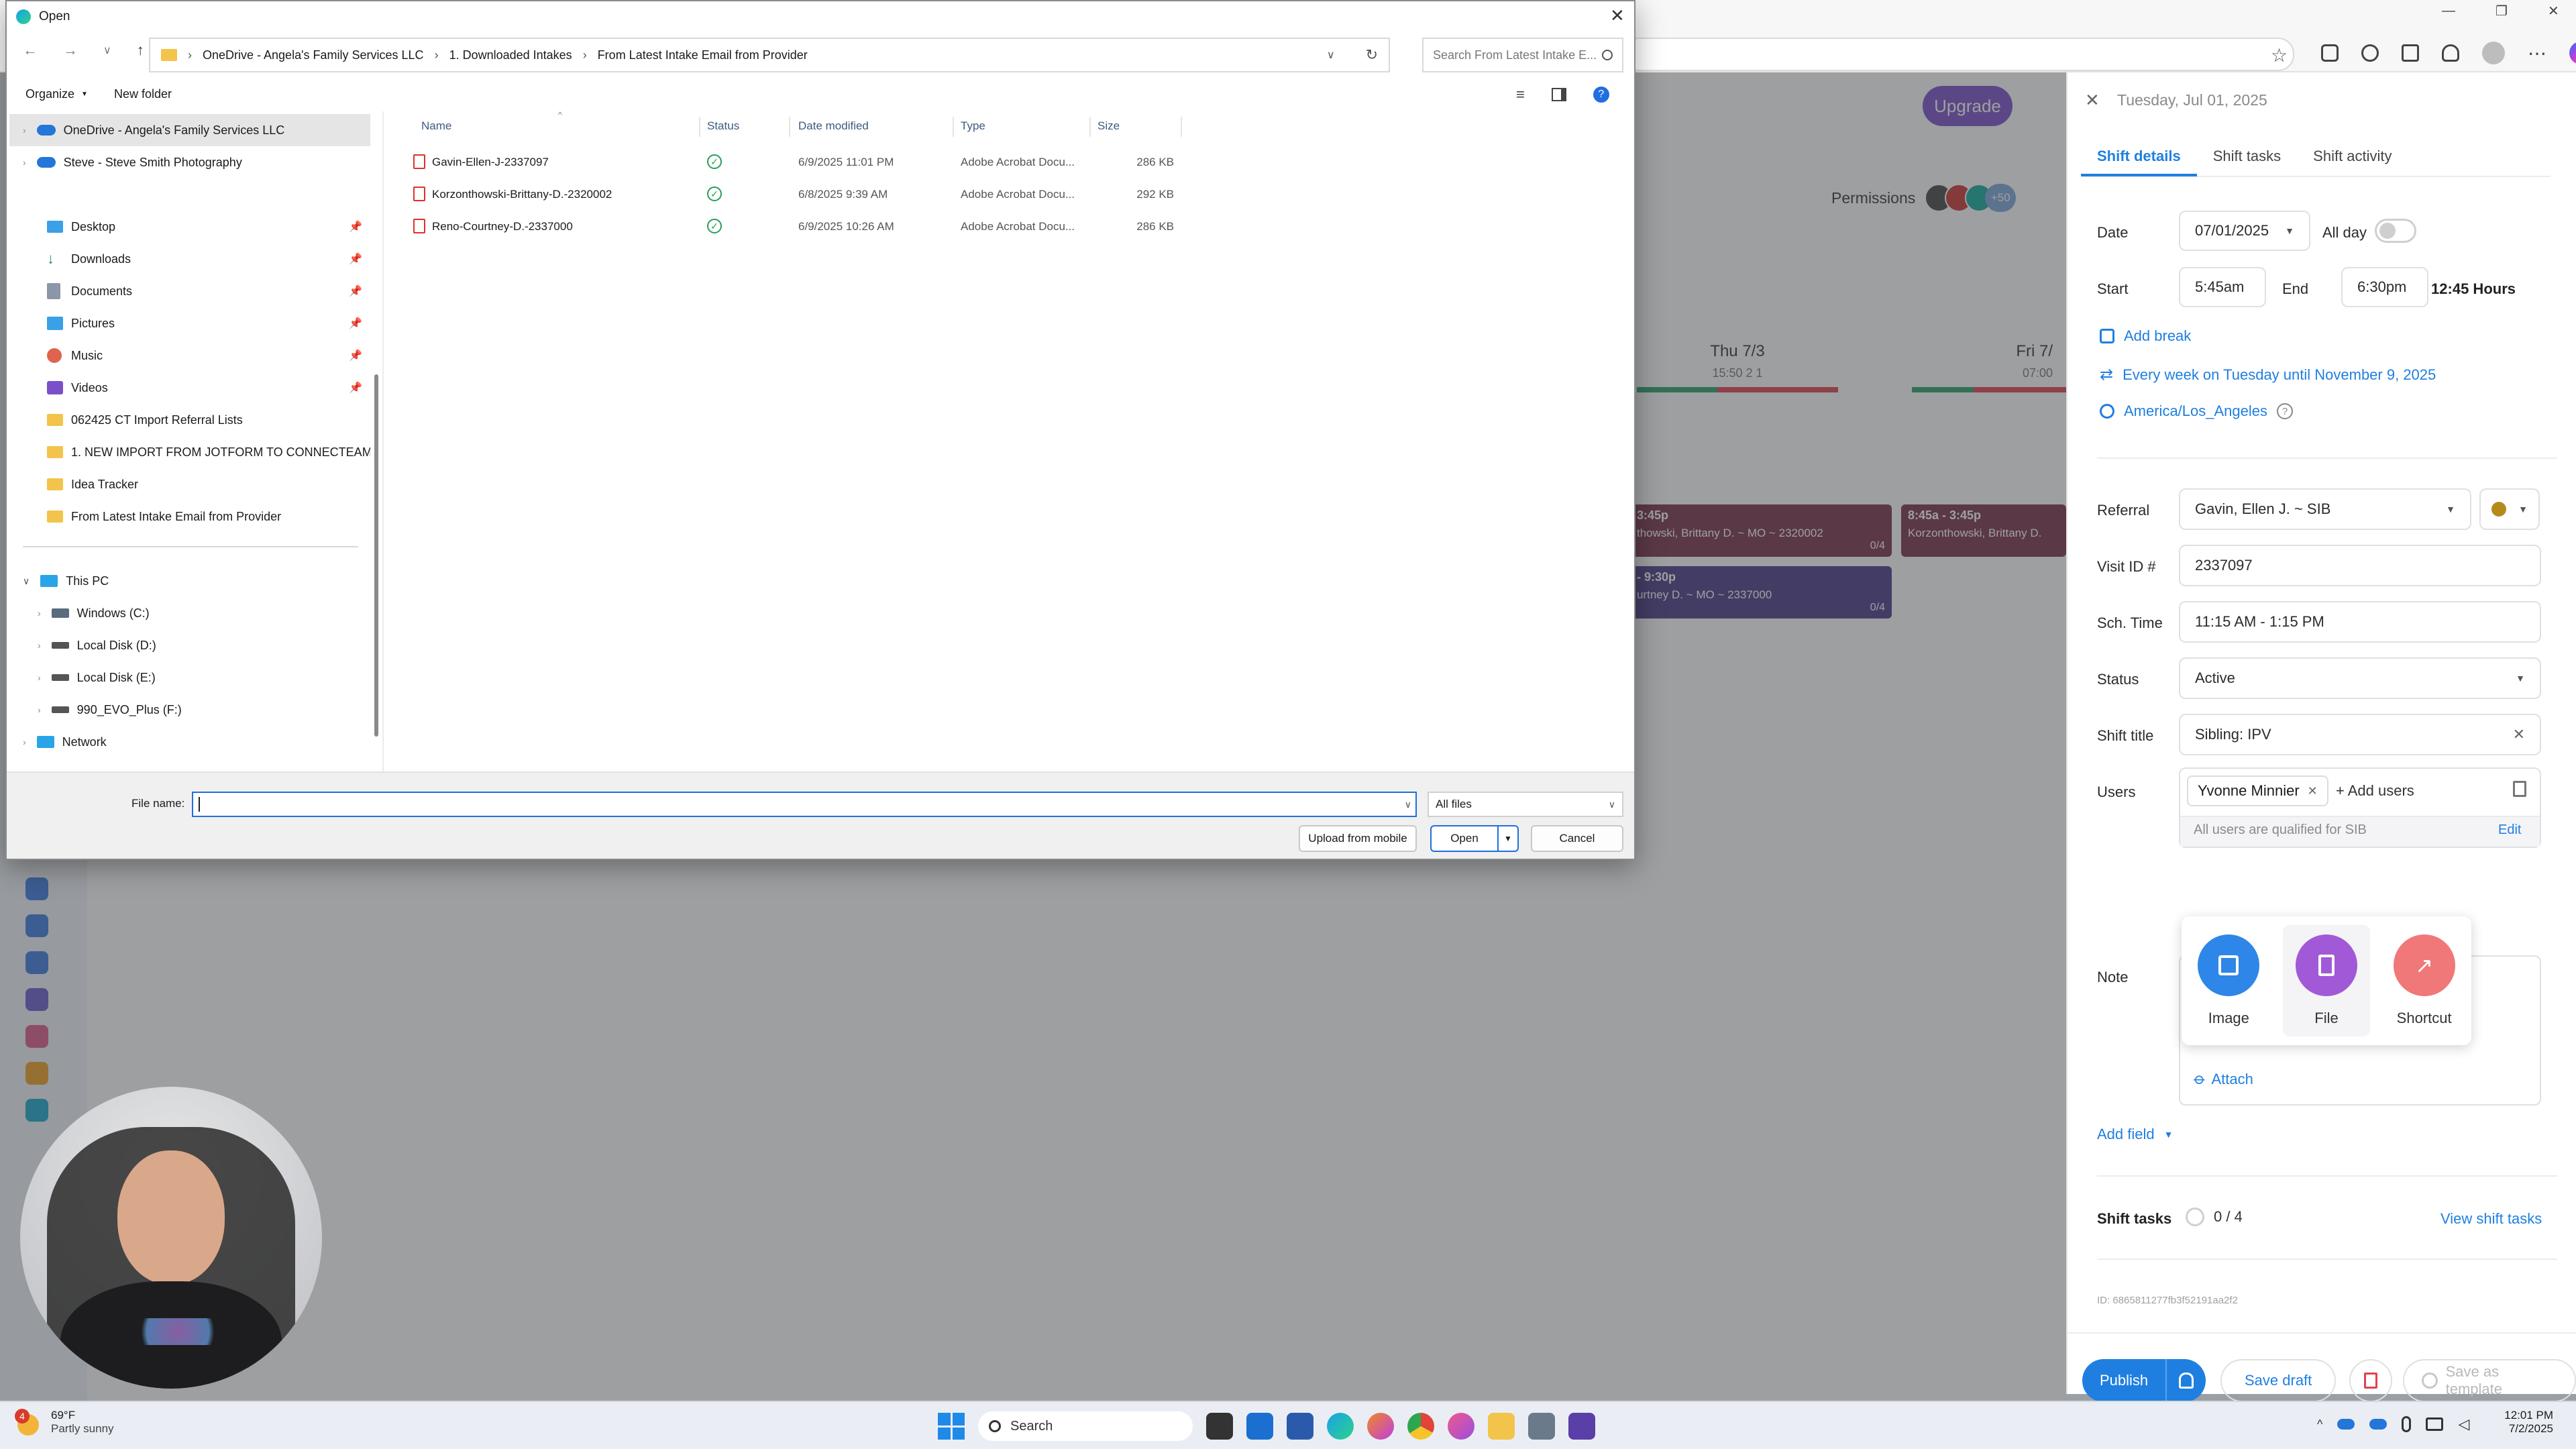 The image size is (2576, 1449). What do you see at coordinates (2384, 287) in the screenshot?
I see `end-time-input: 6:30pm` at bounding box center [2384, 287].